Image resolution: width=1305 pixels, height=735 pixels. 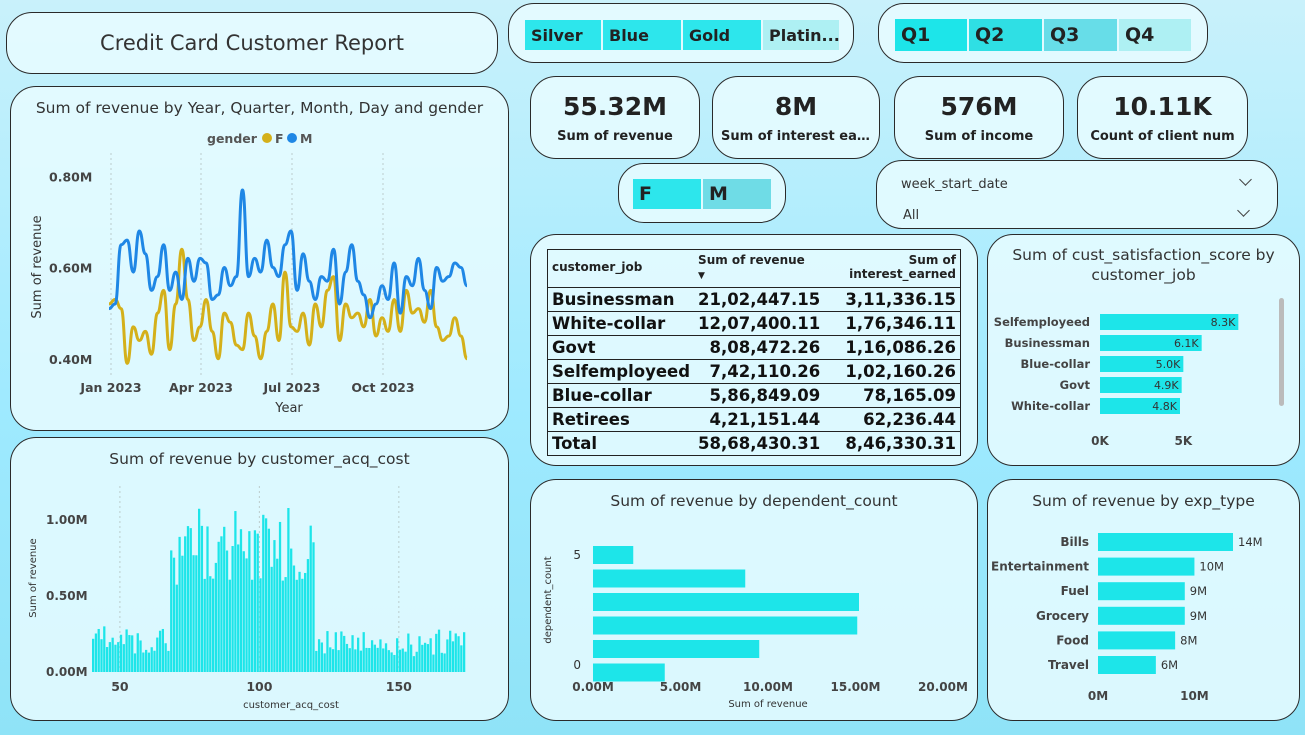 What do you see at coordinates (1186, 343) in the screenshot?
I see `data-label: 6.1K` at bounding box center [1186, 343].